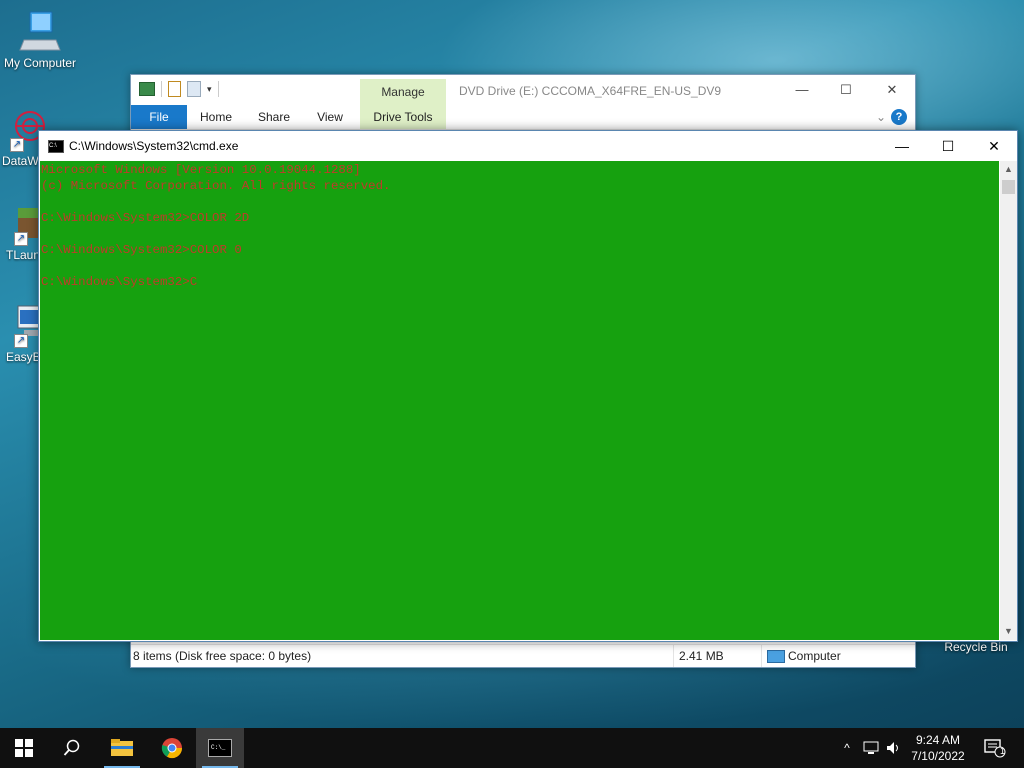 The image size is (1024, 768). Describe the element at coordinates (881, 117) in the screenshot. I see `ribbon-expand-icon: ⌄` at that location.